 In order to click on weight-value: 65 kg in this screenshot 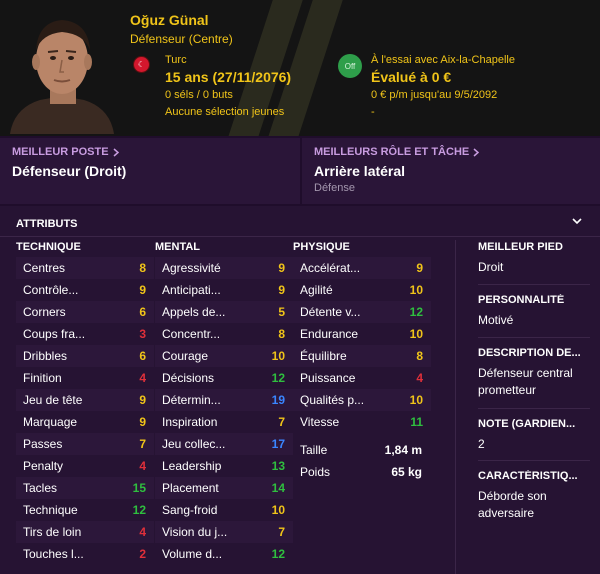, I will do `click(406, 472)`.